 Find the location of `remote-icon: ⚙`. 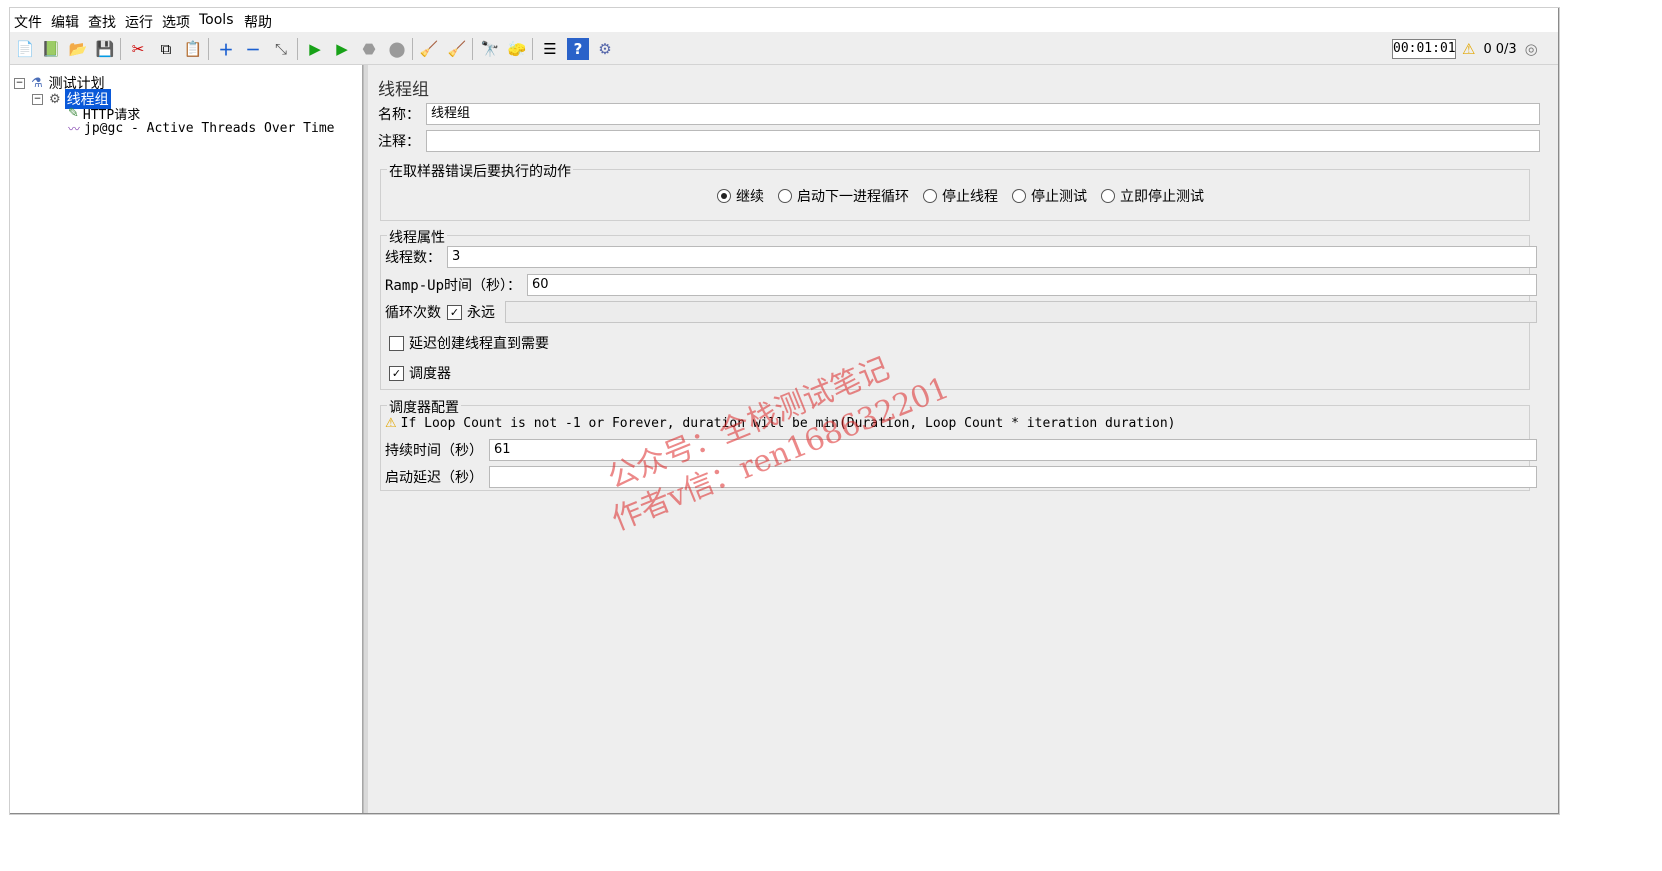

remote-icon: ⚙ is located at coordinates (605, 49).